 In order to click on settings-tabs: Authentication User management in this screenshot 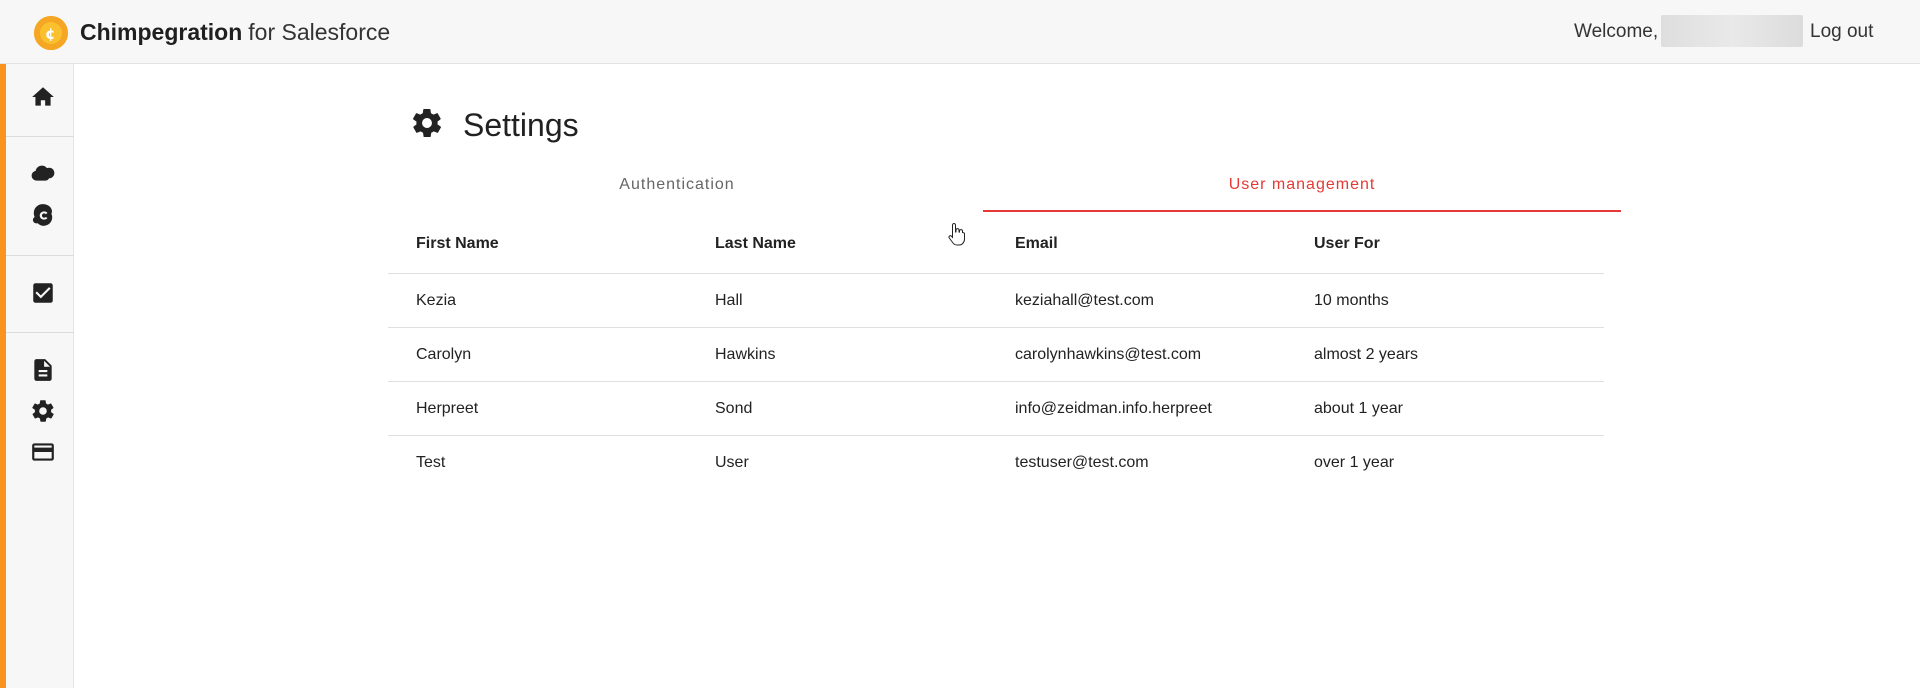, I will do `click(1004, 191)`.